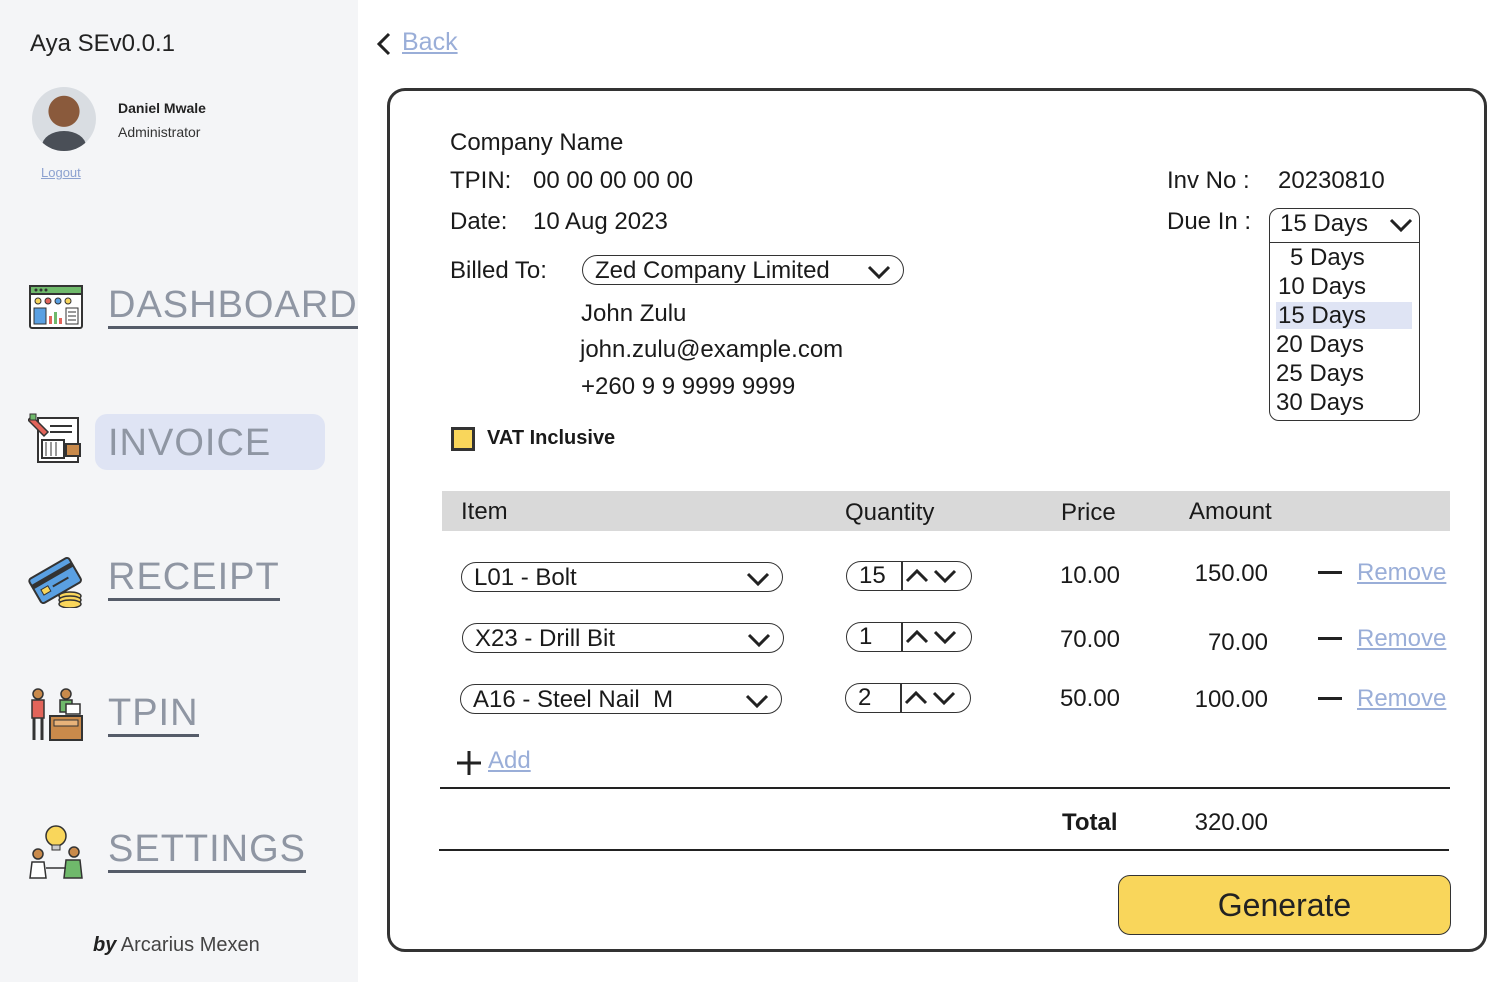 The width and height of the screenshot is (1512, 982). What do you see at coordinates (233, 306) in the screenshot?
I see `nav-dashboard-label: DASHBOARD` at bounding box center [233, 306].